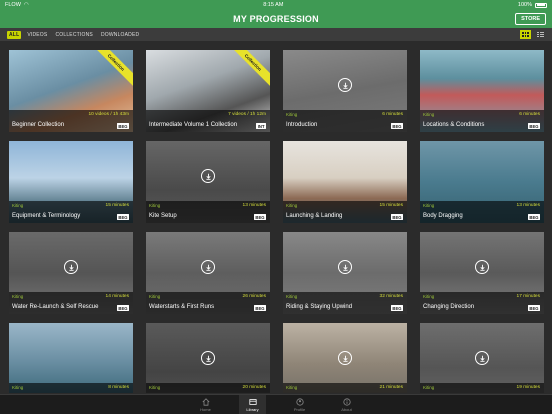  I want to click on video-card: Kiting 13 minutes Body Dragging BEG, so click(482, 182).